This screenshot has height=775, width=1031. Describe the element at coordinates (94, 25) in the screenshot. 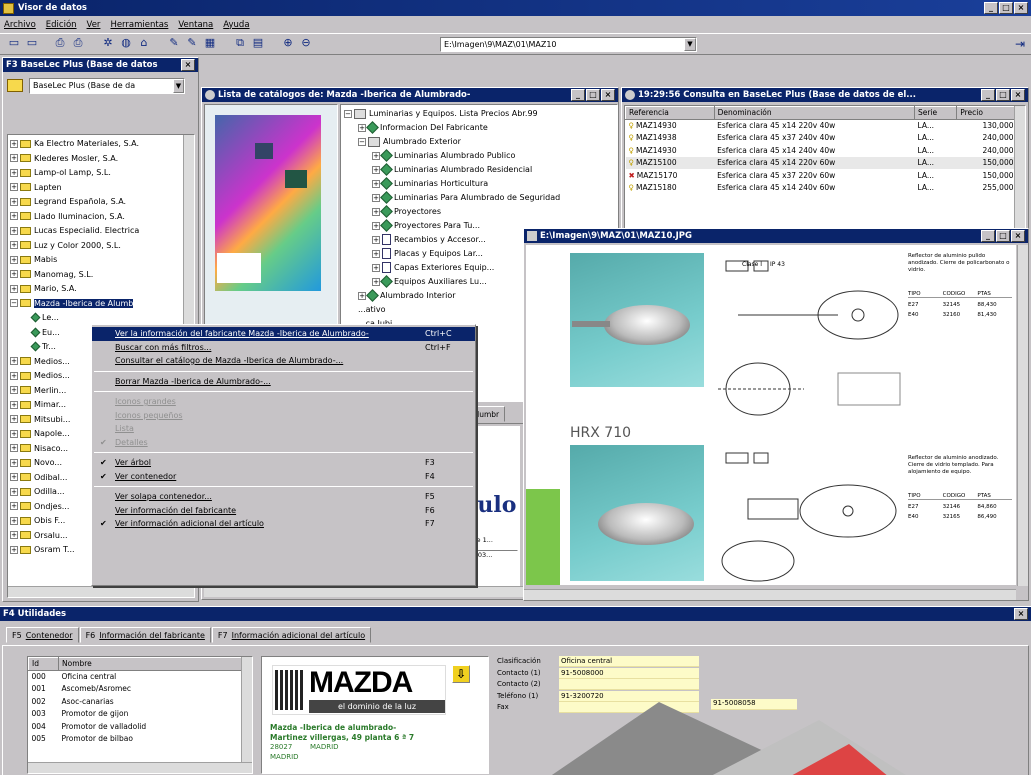

I see `menu-ver: Ver` at that location.